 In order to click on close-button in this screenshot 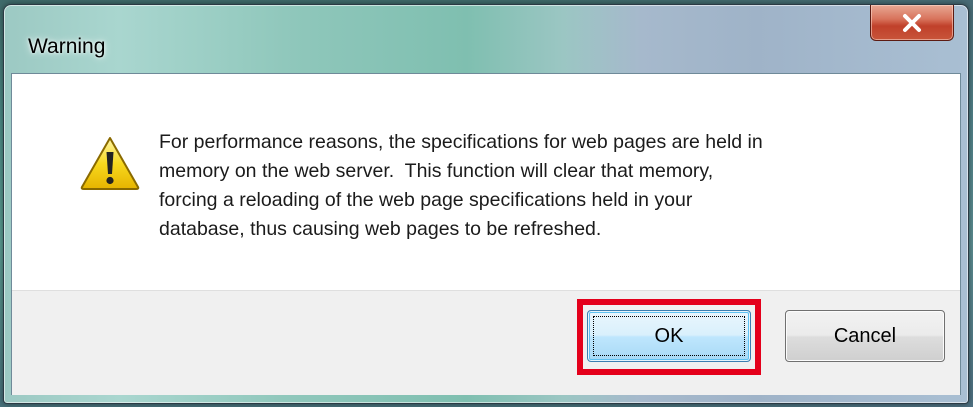, I will do `click(912, 23)`.